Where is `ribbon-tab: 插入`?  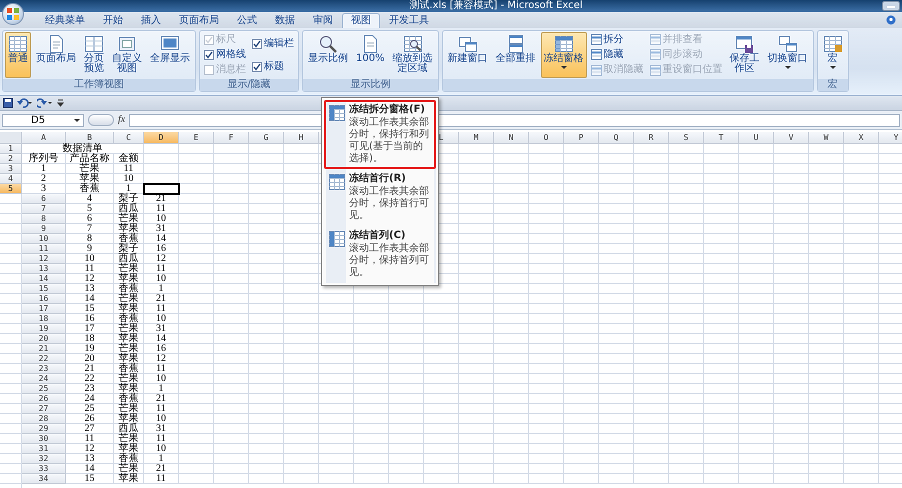 ribbon-tab: 插入 is located at coordinates (151, 20).